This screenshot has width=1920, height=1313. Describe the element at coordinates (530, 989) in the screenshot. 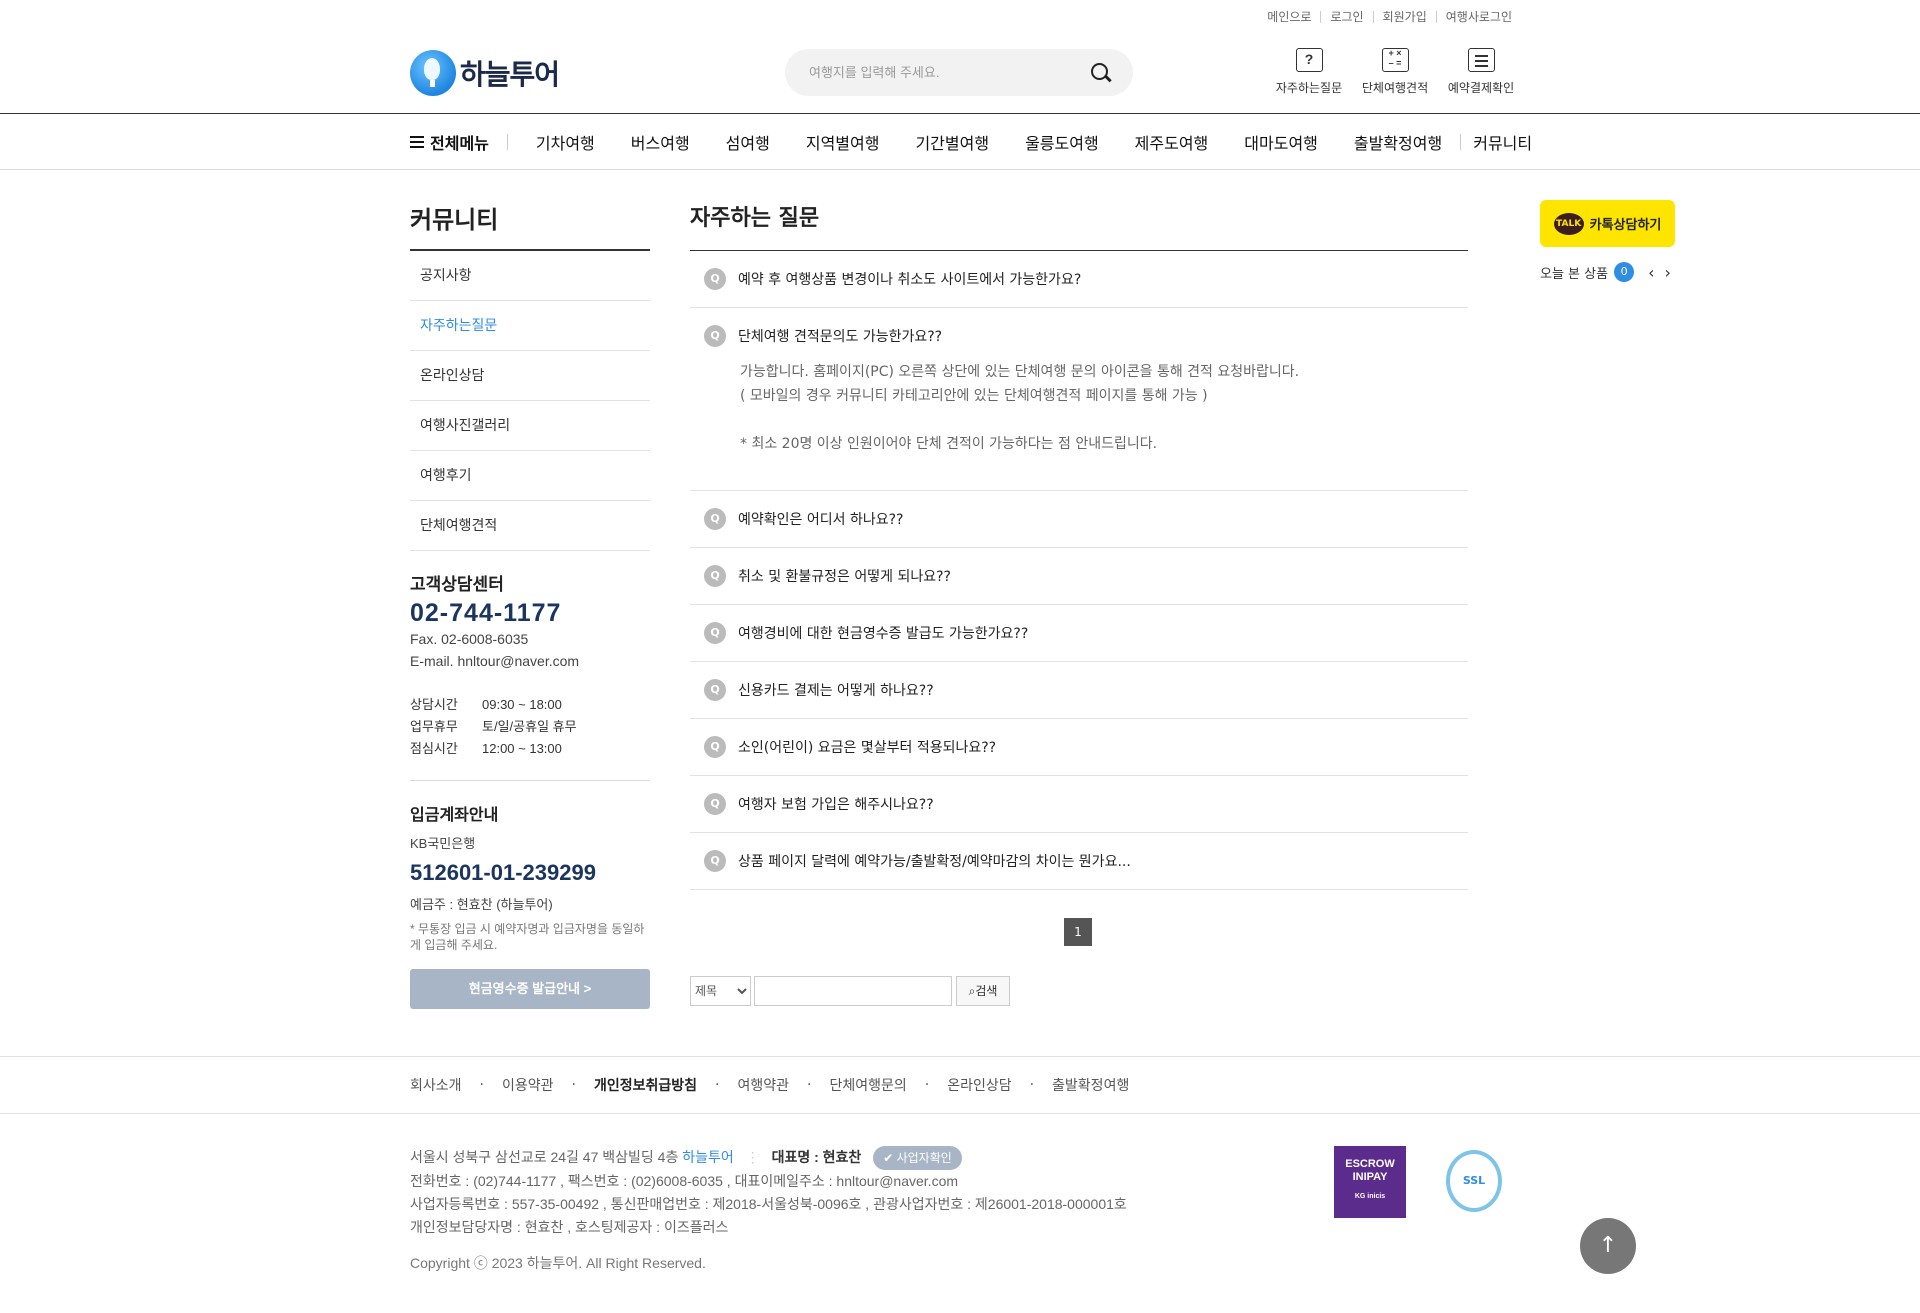

I see `cash-receipt-button: 현금영수증 발급안내 >` at that location.